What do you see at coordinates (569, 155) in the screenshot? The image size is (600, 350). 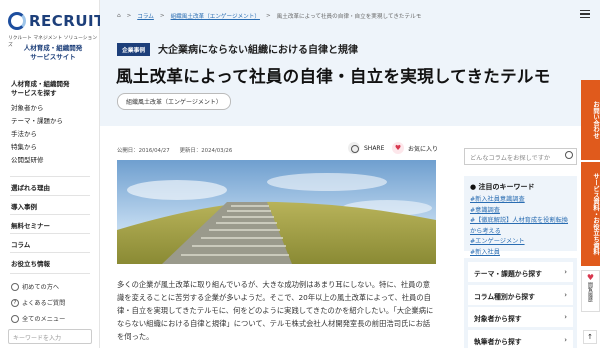 I see `search-icon` at bounding box center [569, 155].